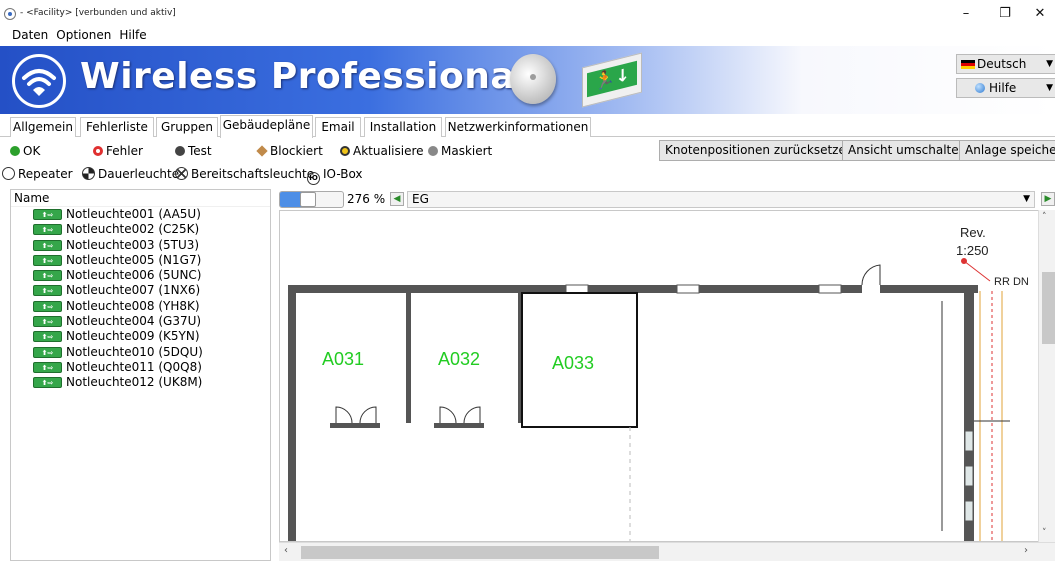 Image resolution: width=1055 pixels, height=561 pixels. Describe the element at coordinates (262, 151) in the screenshot. I see `blocked-status-icon` at that location.